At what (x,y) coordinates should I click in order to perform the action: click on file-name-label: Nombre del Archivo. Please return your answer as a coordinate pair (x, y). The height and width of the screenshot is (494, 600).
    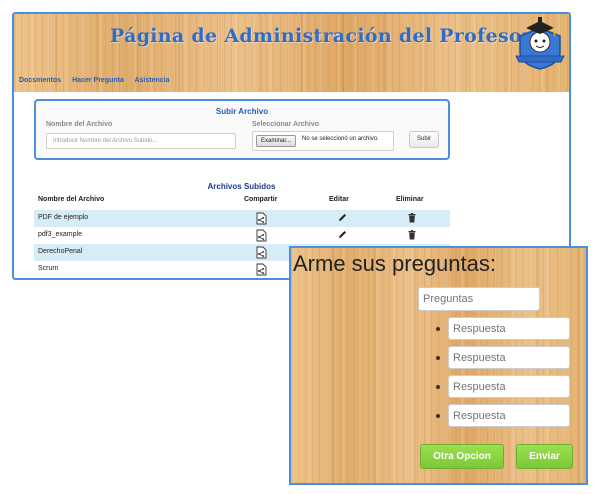
    Looking at the image, I should click on (79, 124).